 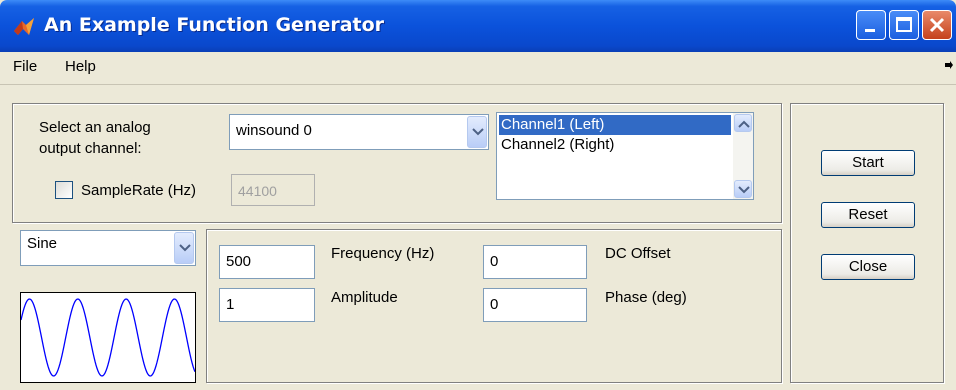 What do you see at coordinates (535, 262) in the screenshot?
I see `dc-offset-field: 0` at bounding box center [535, 262].